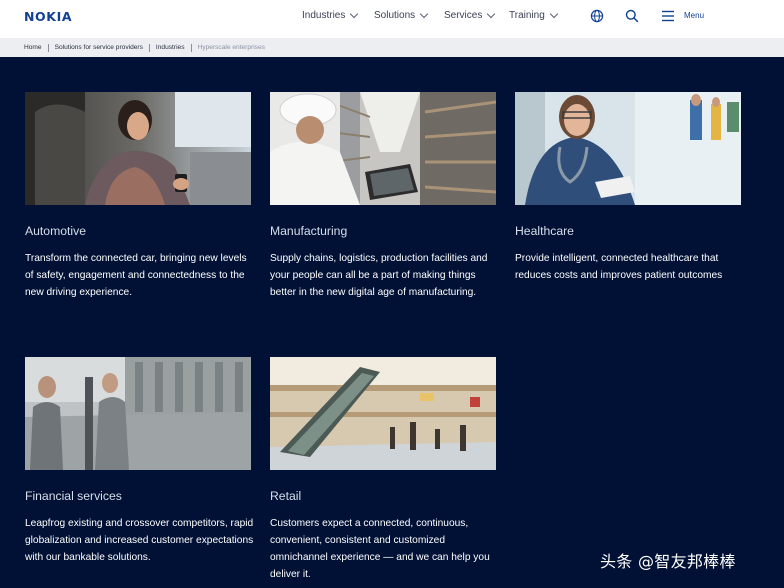 This screenshot has width=784, height=588. I want to click on breadcrumb-industries: Industries, so click(170, 47).